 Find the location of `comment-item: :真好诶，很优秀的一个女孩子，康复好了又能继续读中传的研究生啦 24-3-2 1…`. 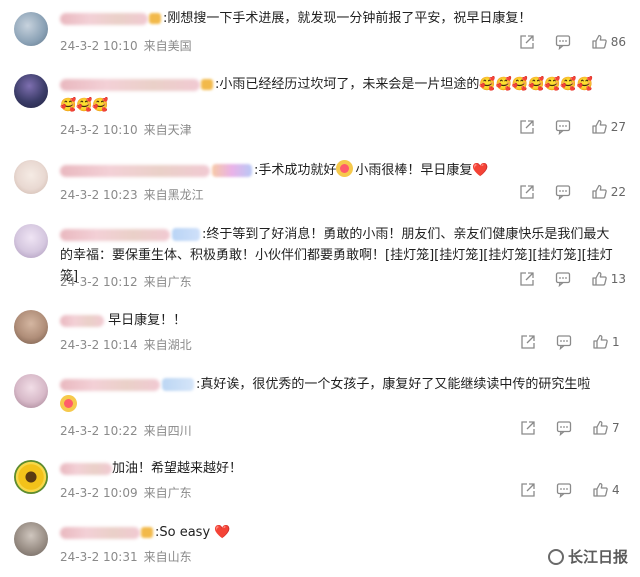

comment-item: :真好诶，很优秀的一个女孩子，康复好了又能继续读中传的研究生啦 24-3-2 1… is located at coordinates (320, 408).